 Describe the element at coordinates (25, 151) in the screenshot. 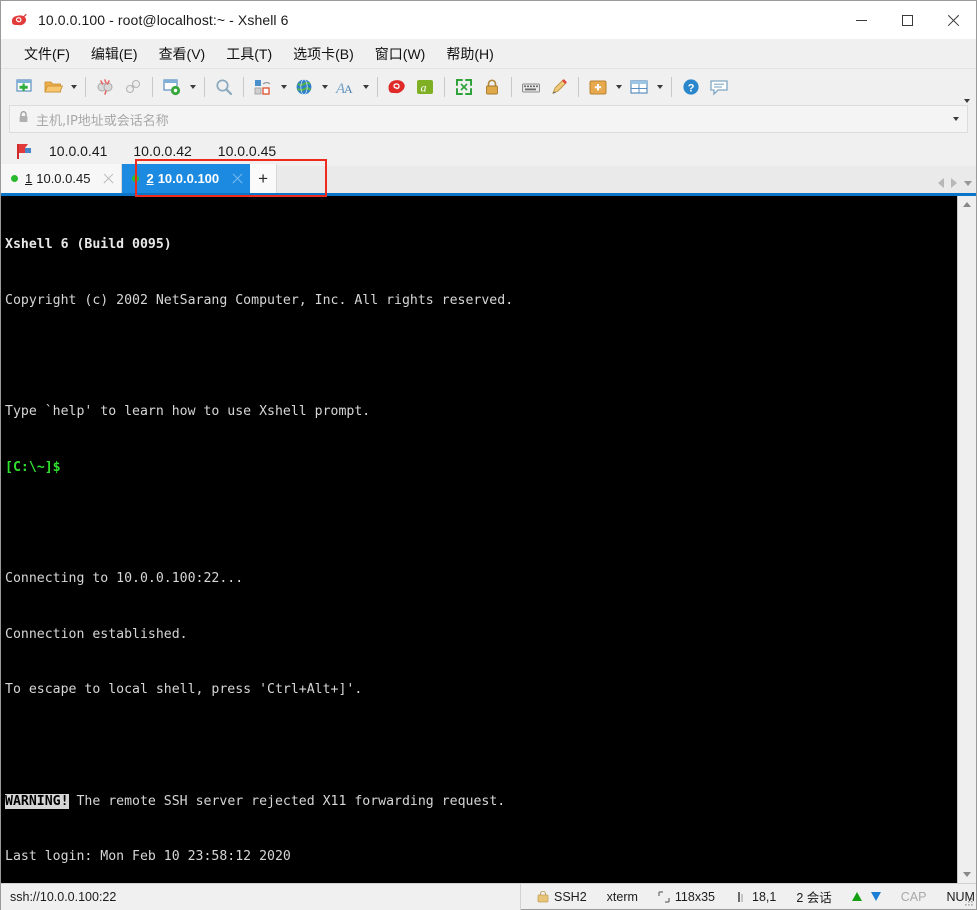

I see `bookmark-flag-icon` at that location.